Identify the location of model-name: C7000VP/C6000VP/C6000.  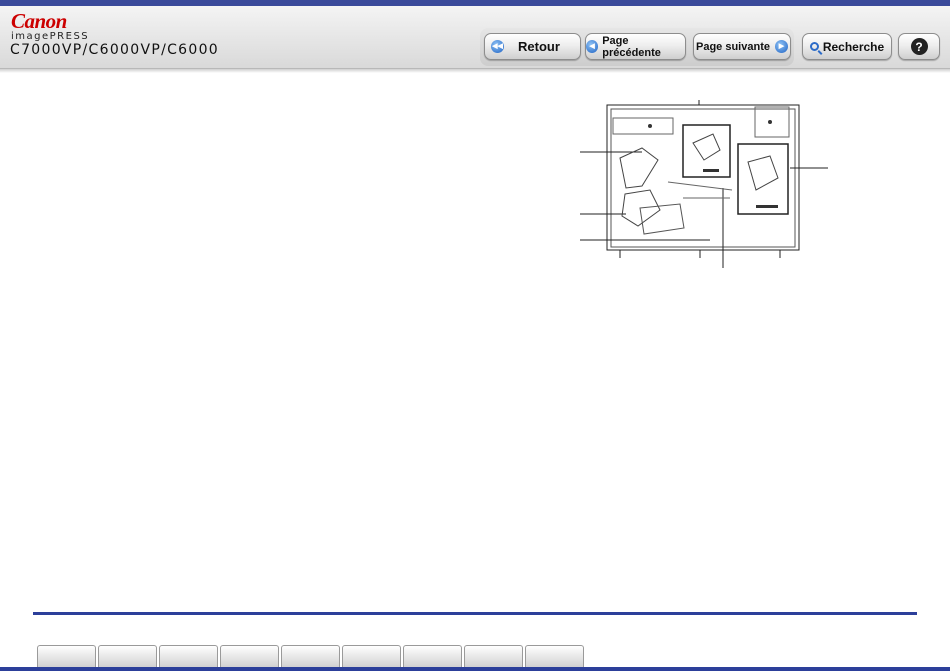
(114, 50).